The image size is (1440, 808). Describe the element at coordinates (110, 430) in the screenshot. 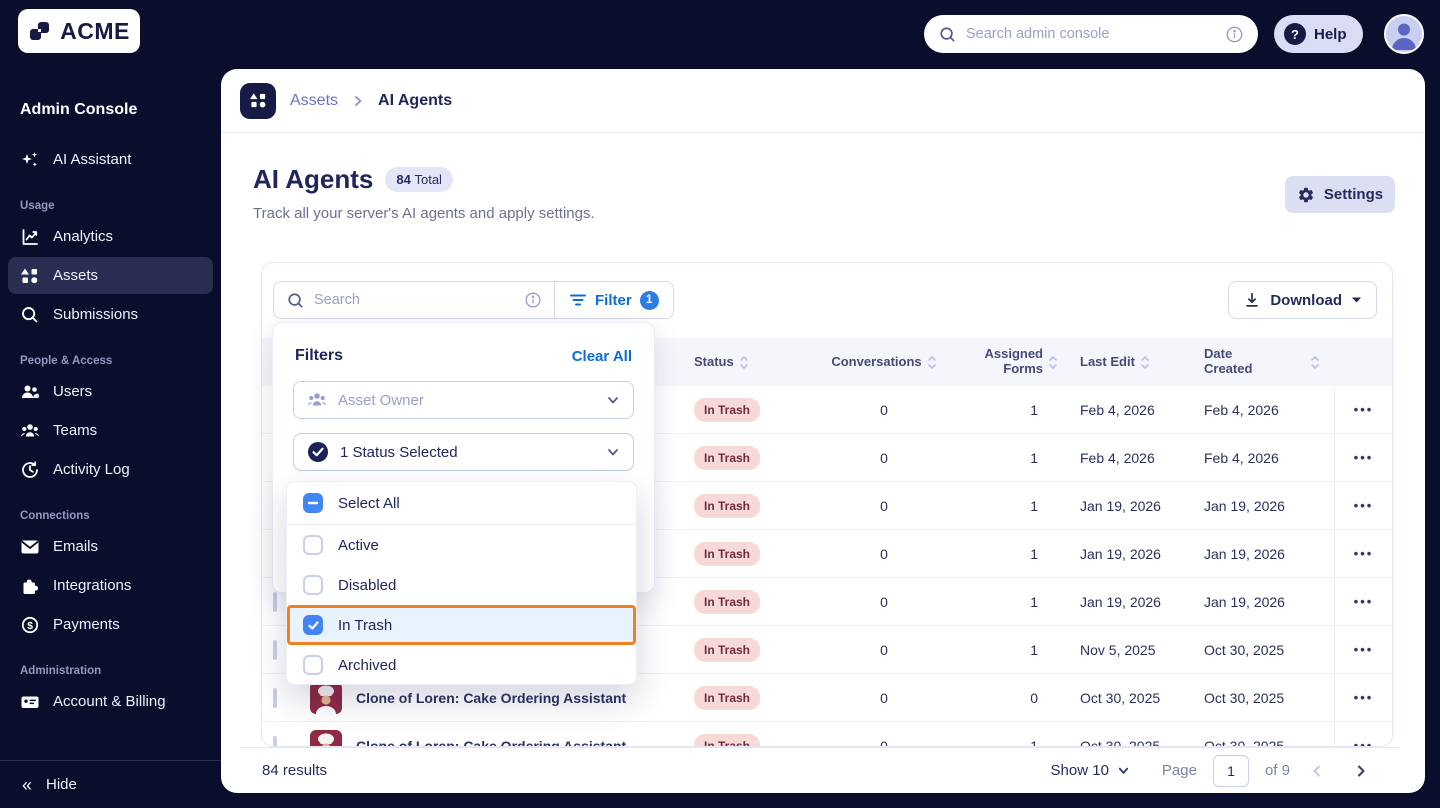

I see `sidebar-item-teams: Teams` at that location.